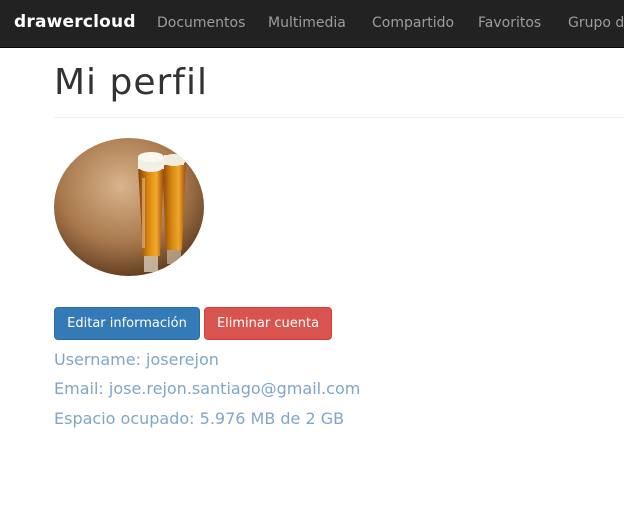  I want to click on nav-multimedia: Multimedia, so click(307, 23).